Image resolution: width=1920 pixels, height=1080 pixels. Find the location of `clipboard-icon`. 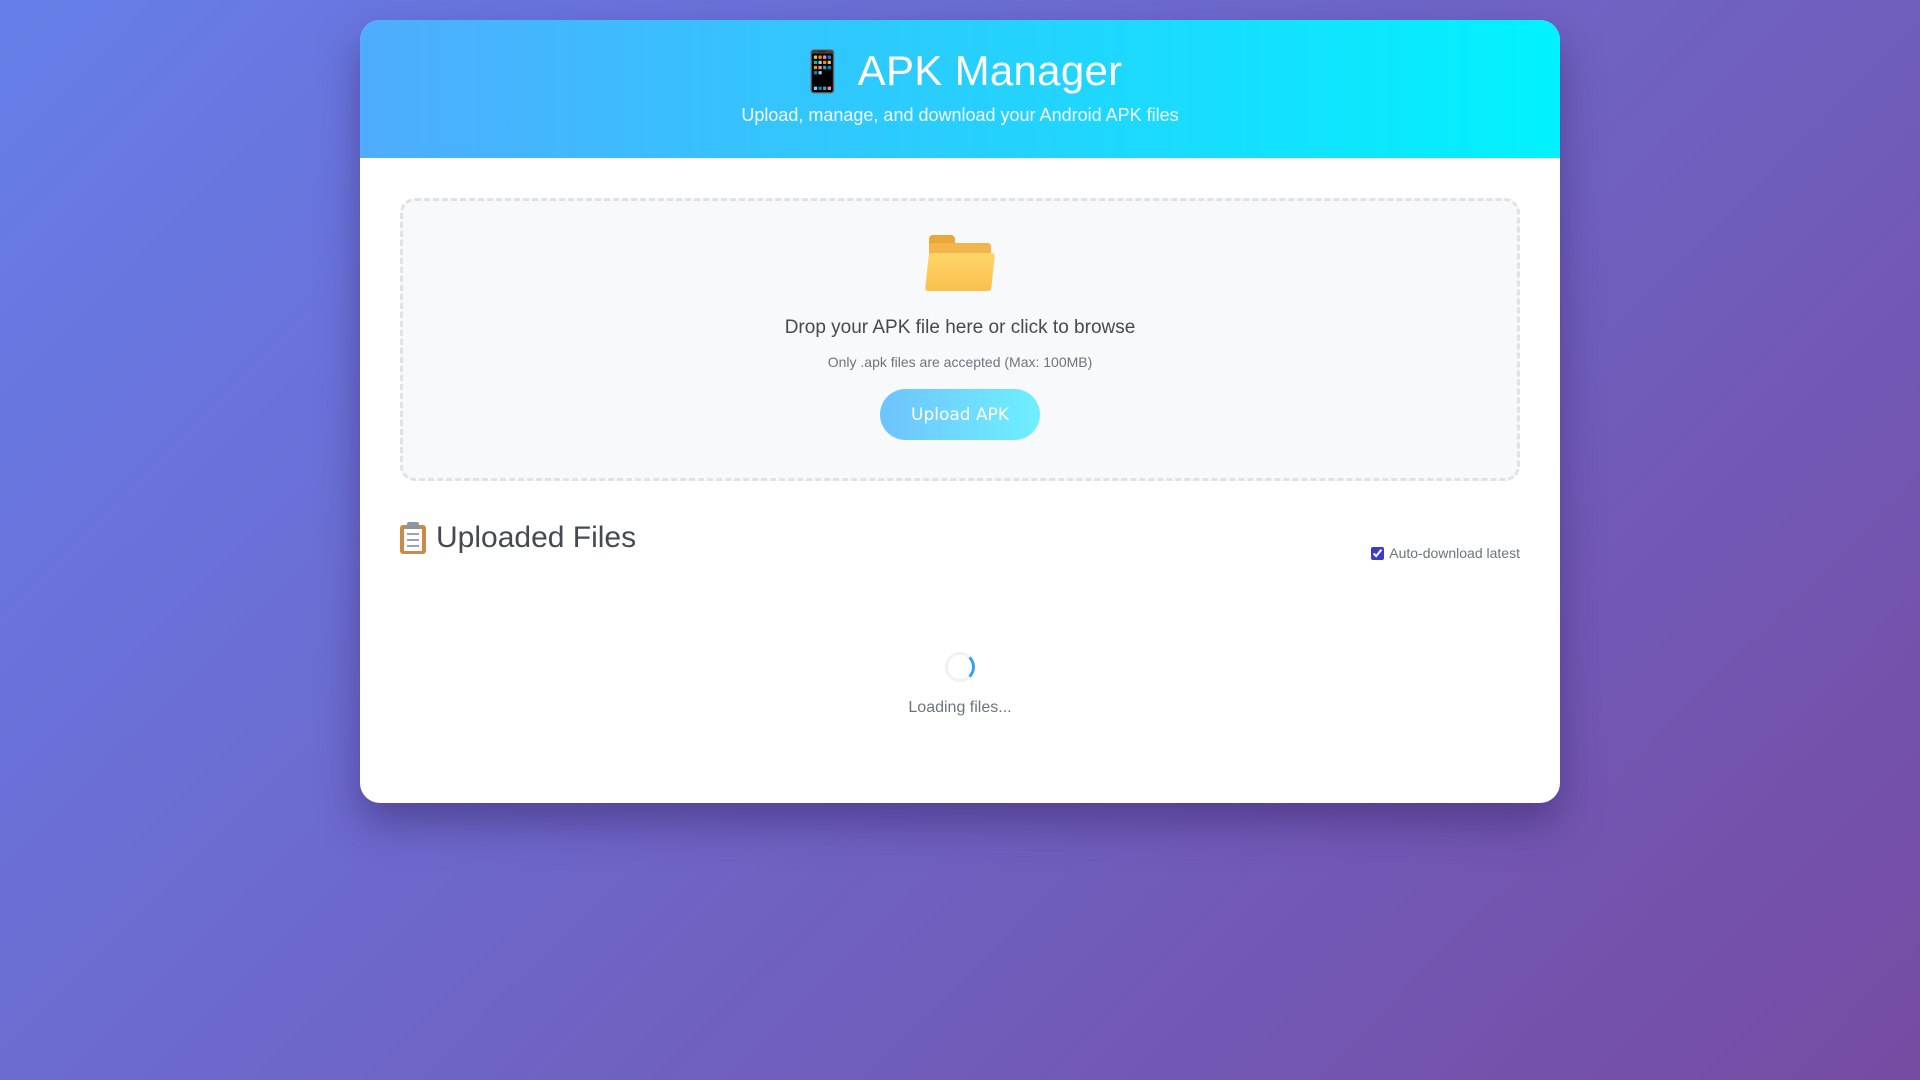

clipboard-icon is located at coordinates (413, 538).